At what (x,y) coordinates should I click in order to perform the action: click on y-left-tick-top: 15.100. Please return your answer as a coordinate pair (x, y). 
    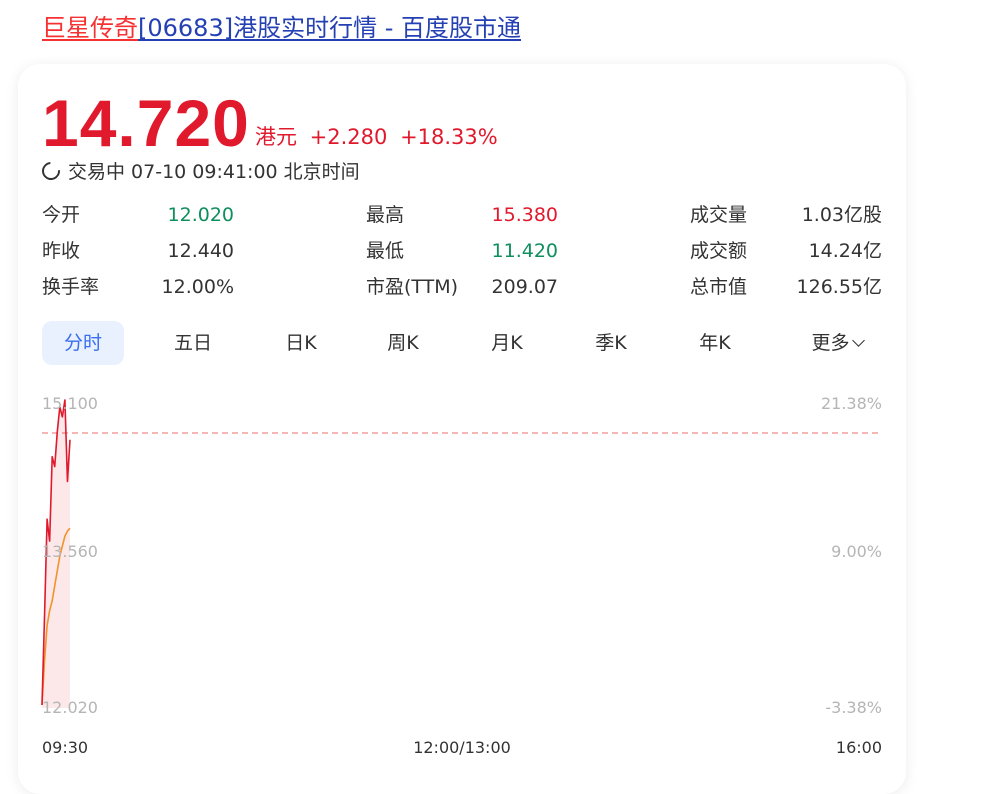
    Looking at the image, I should click on (70, 403).